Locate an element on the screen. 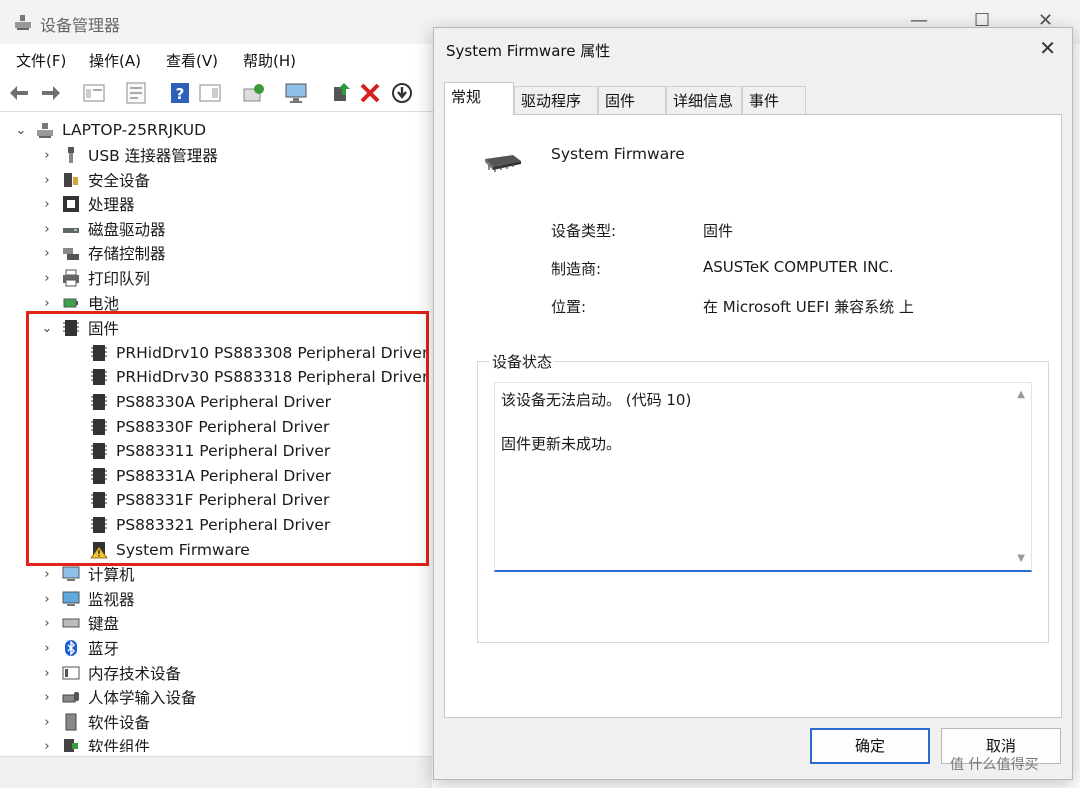 Image resolution: width=1080 pixels, height=788 pixels. disk-drive-icon is located at coordinates (71, 230).